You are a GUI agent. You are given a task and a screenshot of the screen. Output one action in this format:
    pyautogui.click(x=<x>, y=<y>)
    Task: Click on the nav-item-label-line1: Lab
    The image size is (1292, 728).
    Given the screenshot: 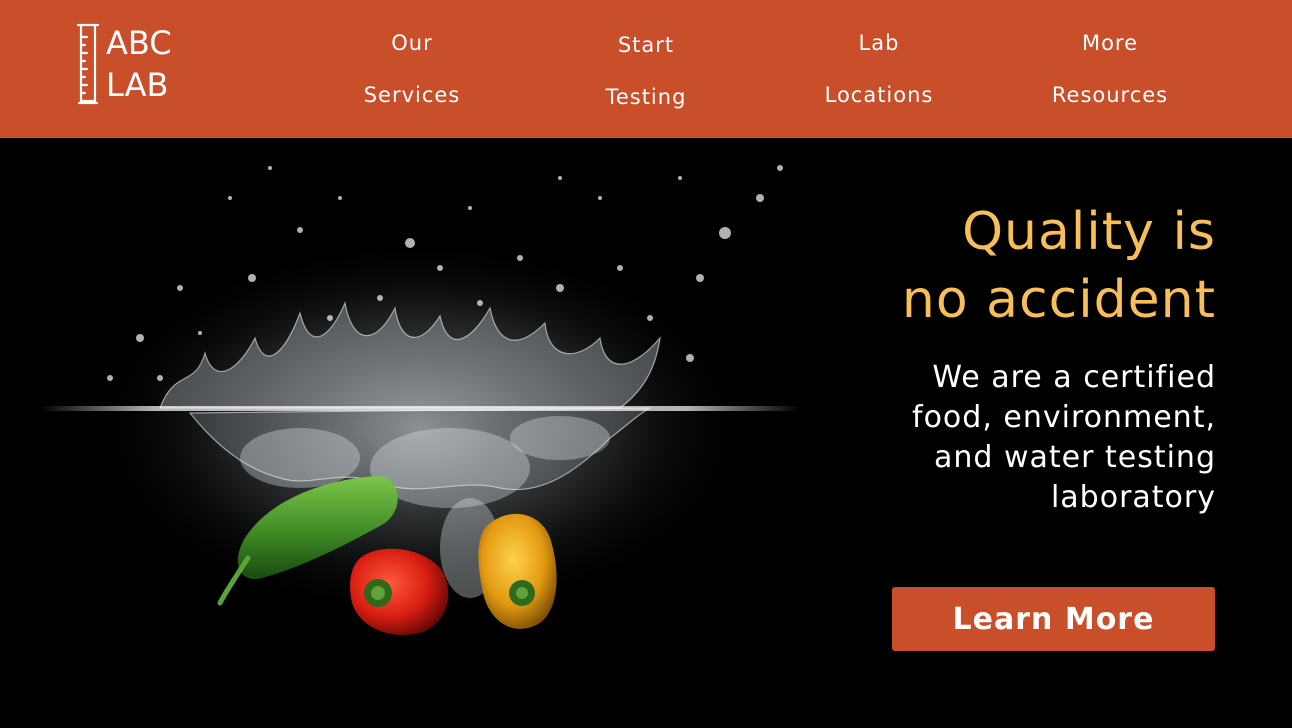 What is the action you would take?
    pyautogui.click(x=879, y=43)
    